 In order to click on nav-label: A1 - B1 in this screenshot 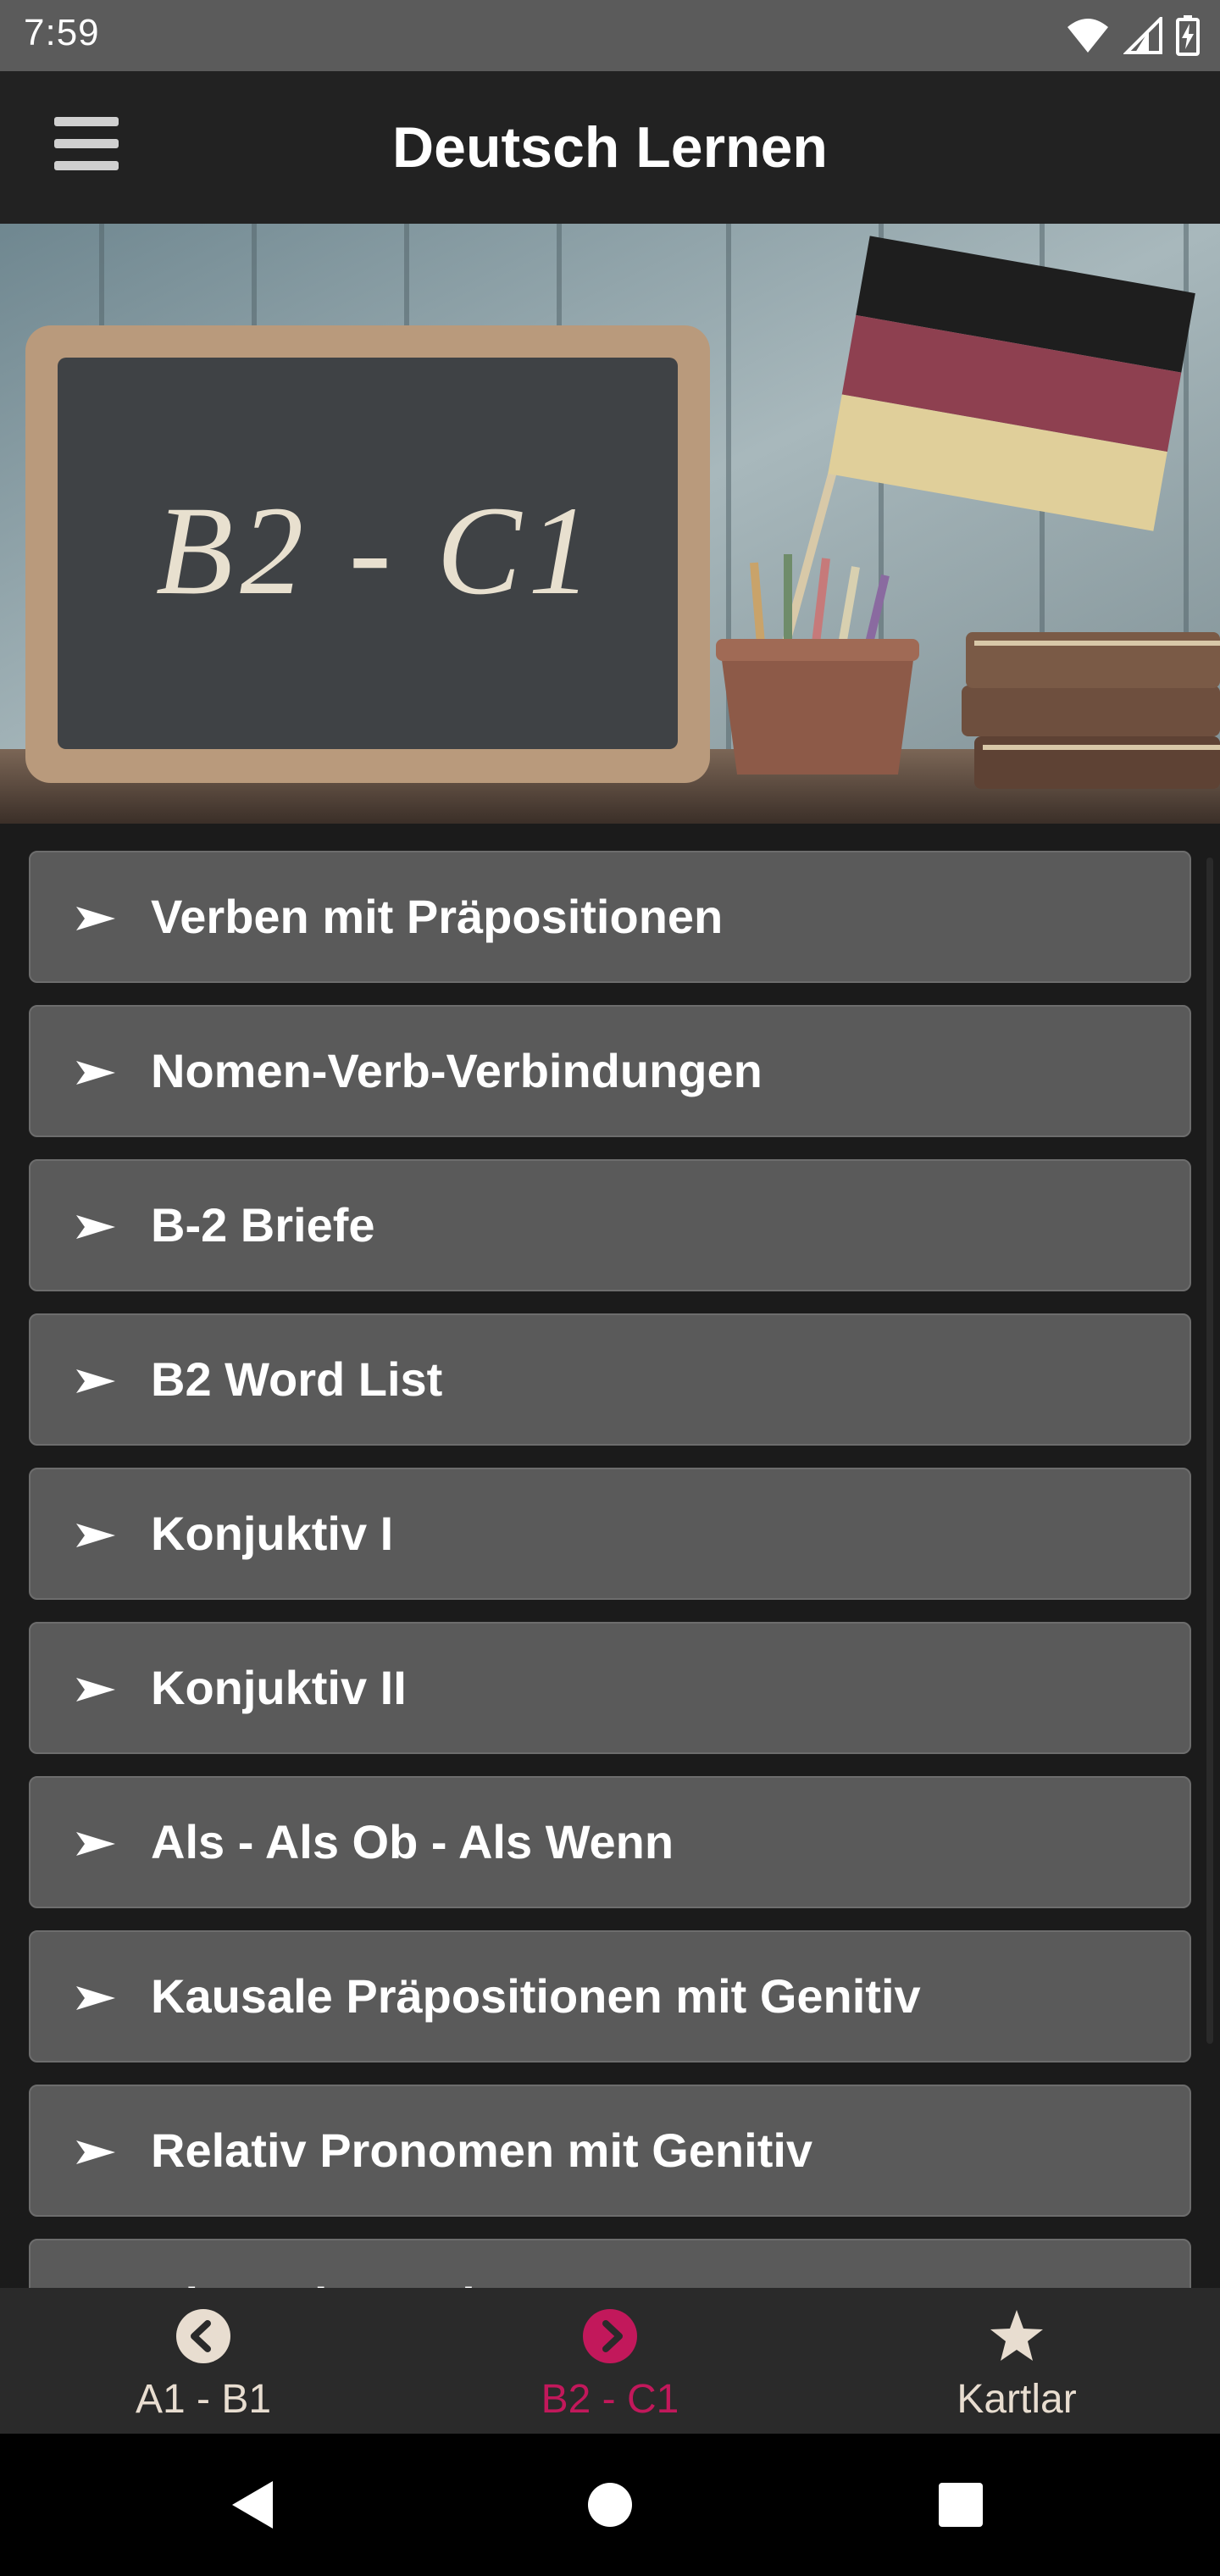, I will do `click(203, 2399)`.